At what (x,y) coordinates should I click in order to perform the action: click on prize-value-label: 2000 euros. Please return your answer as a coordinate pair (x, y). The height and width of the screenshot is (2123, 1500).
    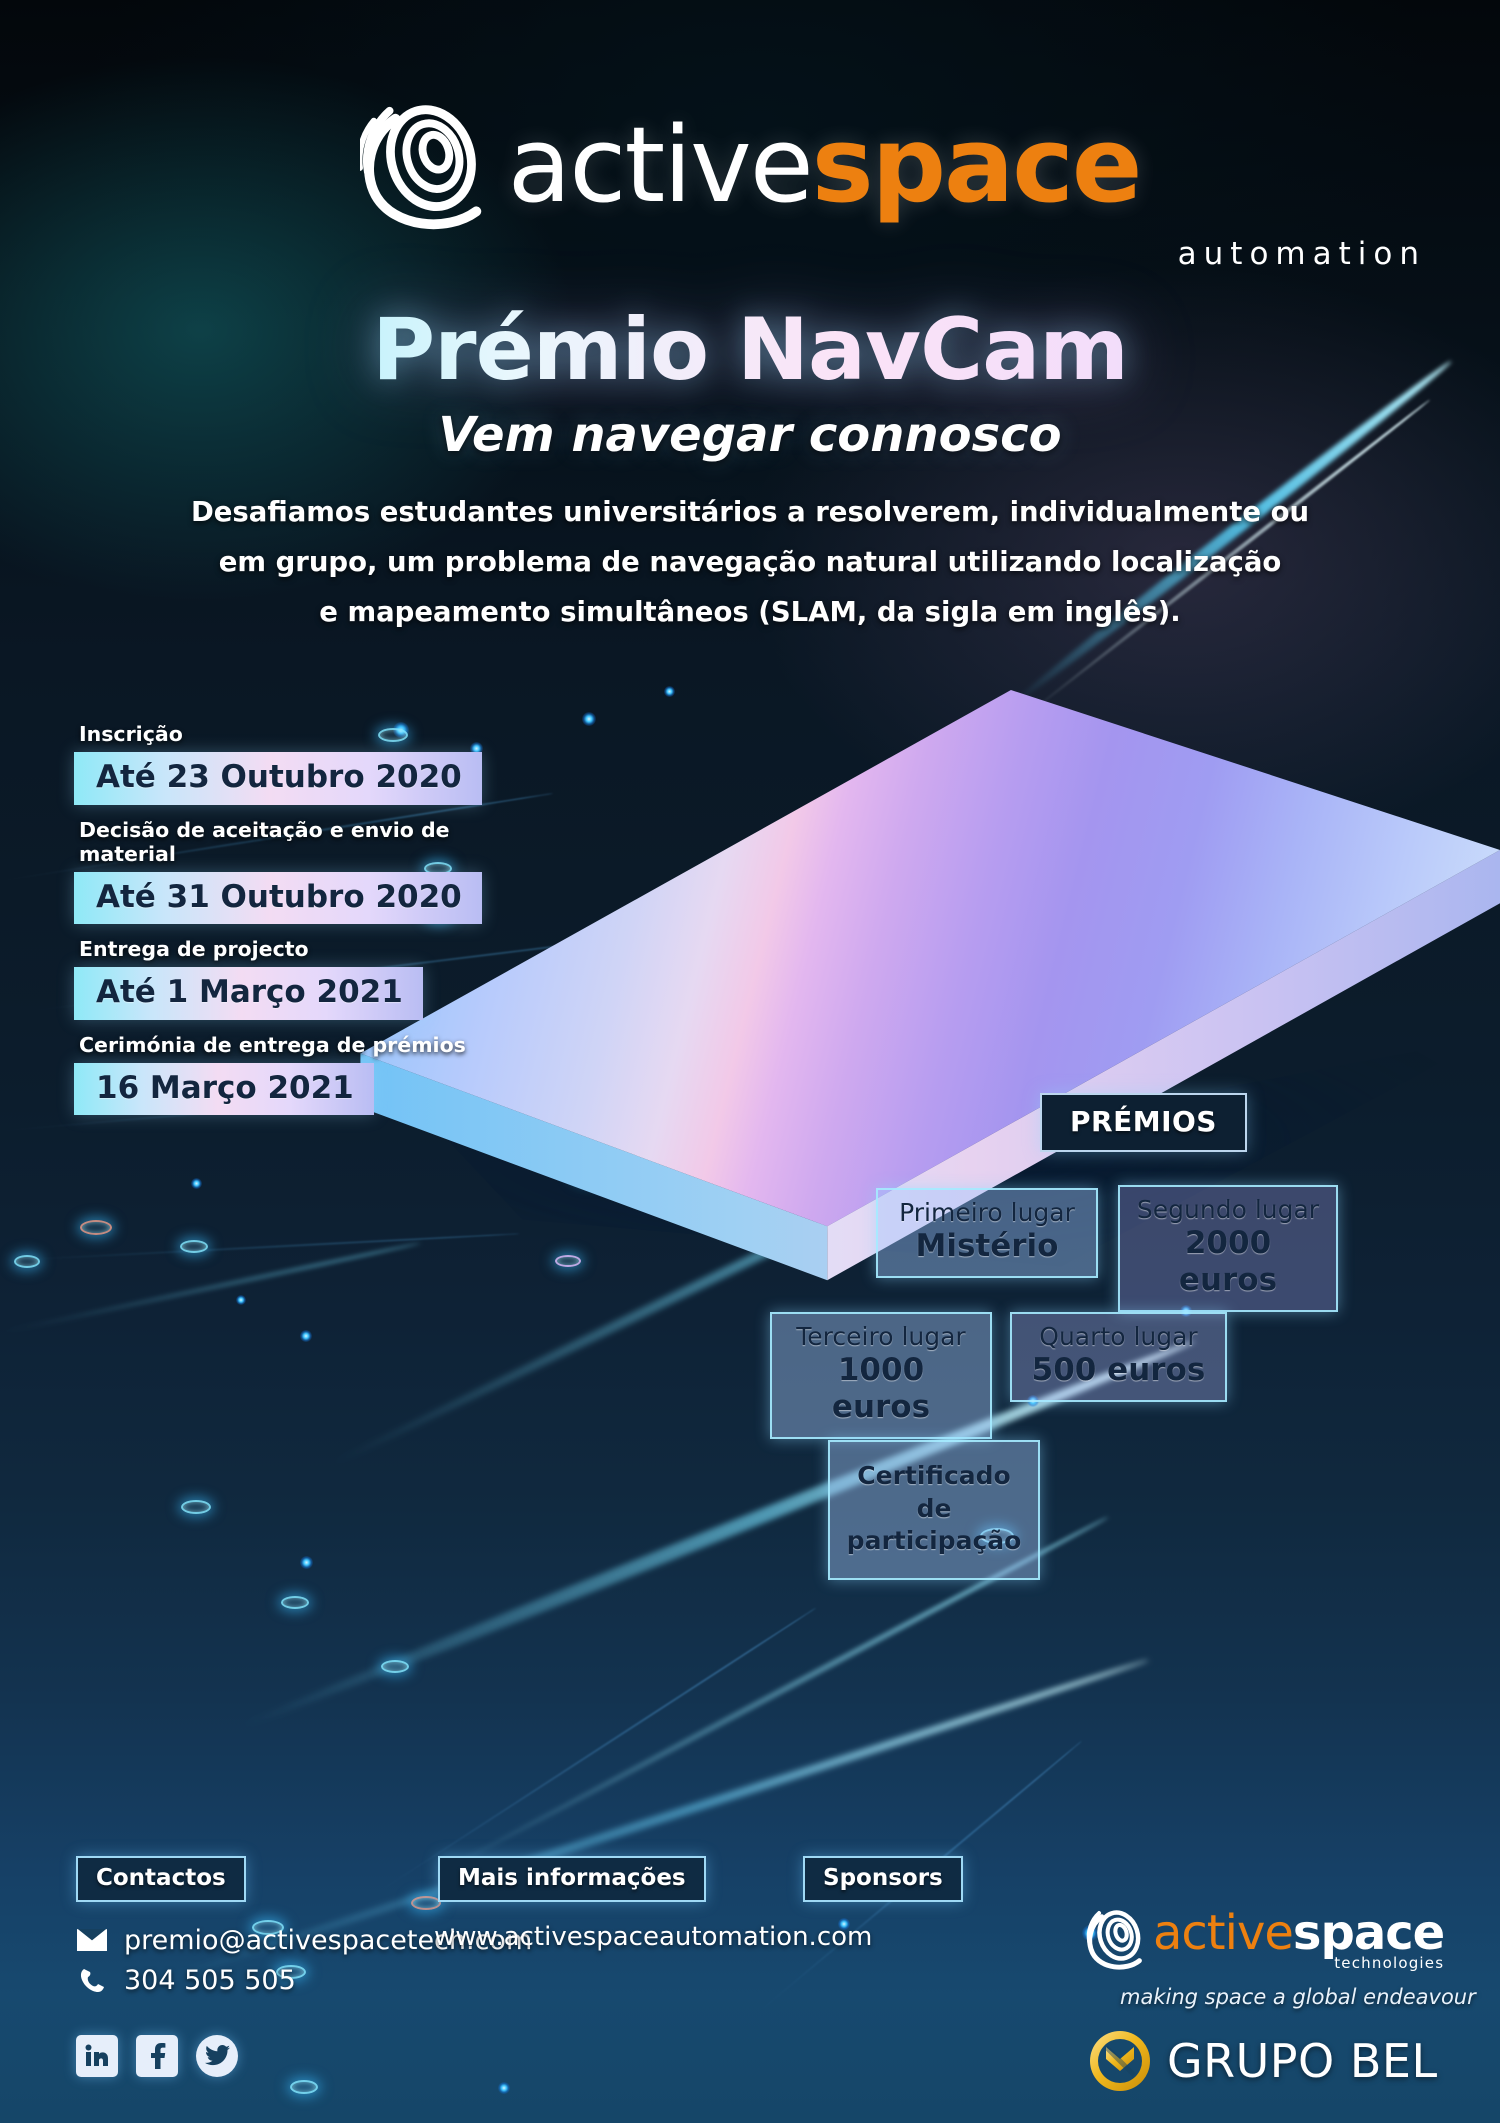
    Looking at the image, I should click on (1228, 1262).